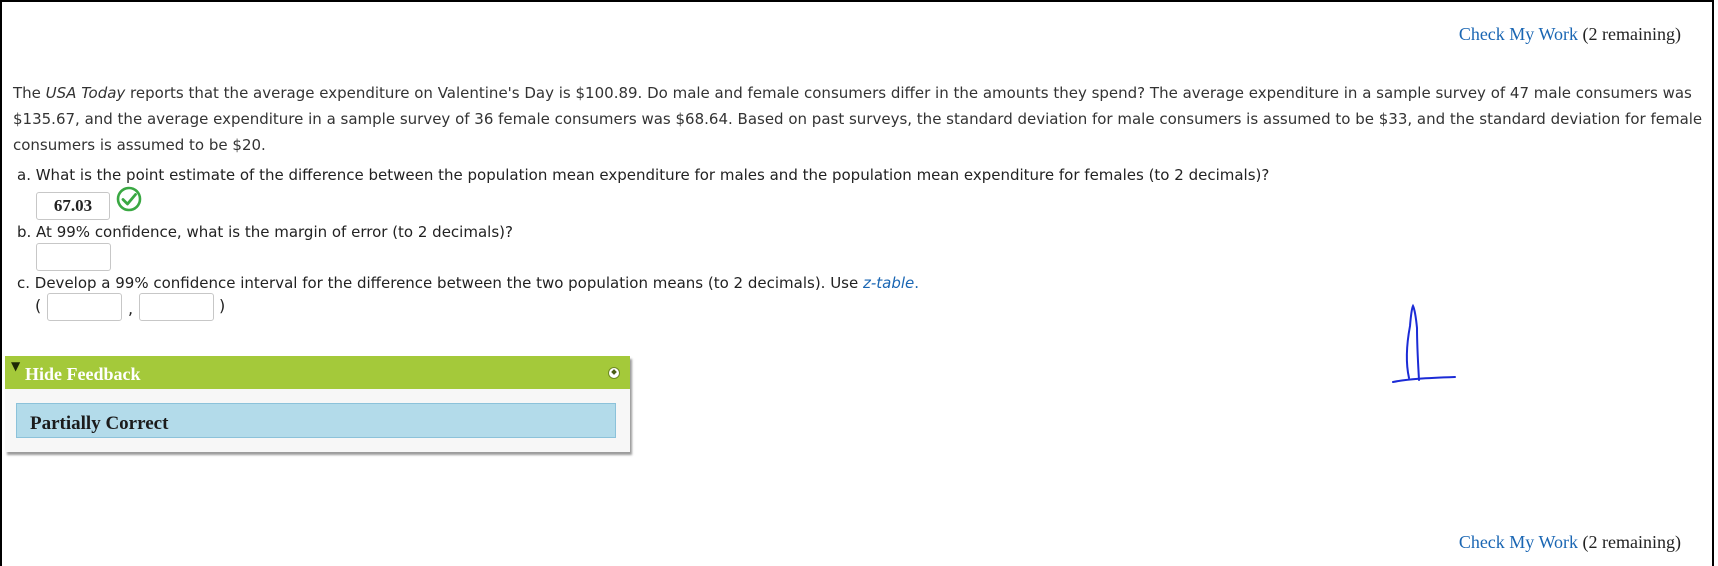 The height and width of the screenshot is (566, 1718). Describe the element at coordinates (888, 283) in the screenshot. I see `z-table-link: z-table` at that location.